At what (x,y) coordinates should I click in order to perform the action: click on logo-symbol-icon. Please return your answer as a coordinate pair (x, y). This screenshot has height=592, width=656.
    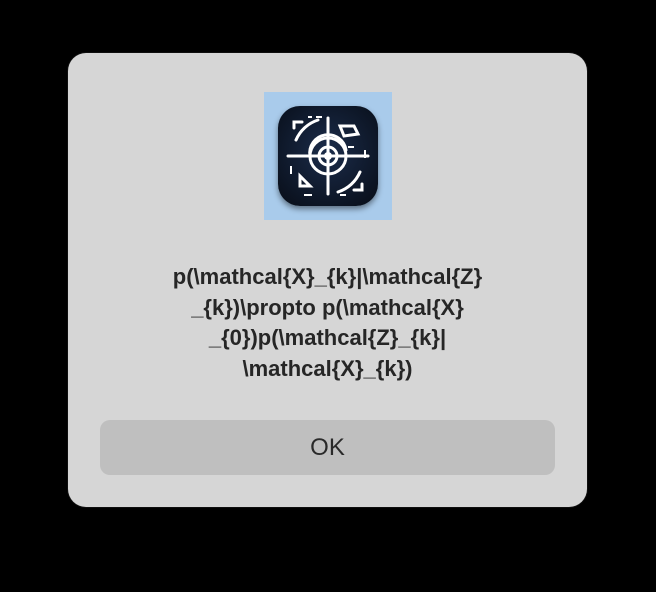
    Looking at the image, I should click on (328, 156).